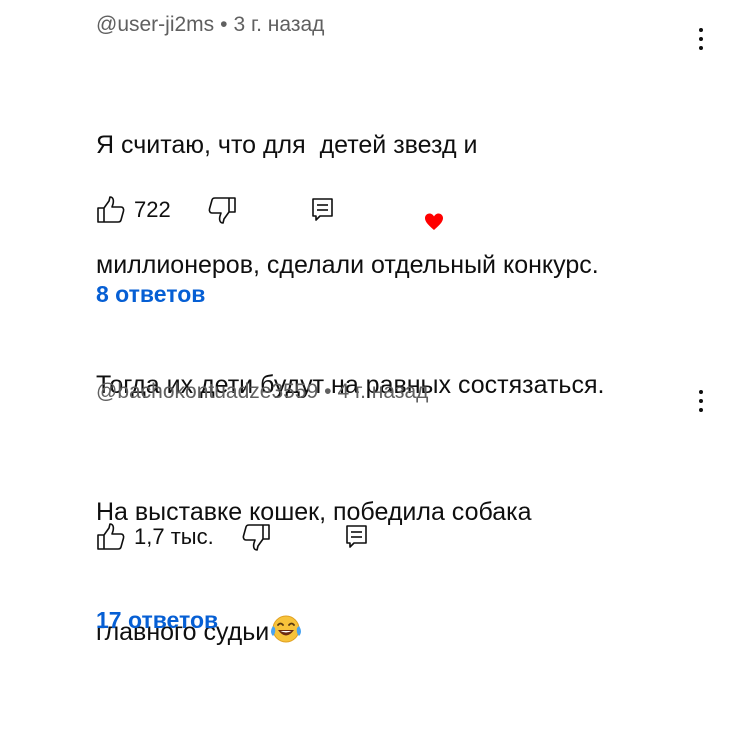 The image size is (748, 732). I want to click on like-button: 1,7 тыс., so click(155, 537).